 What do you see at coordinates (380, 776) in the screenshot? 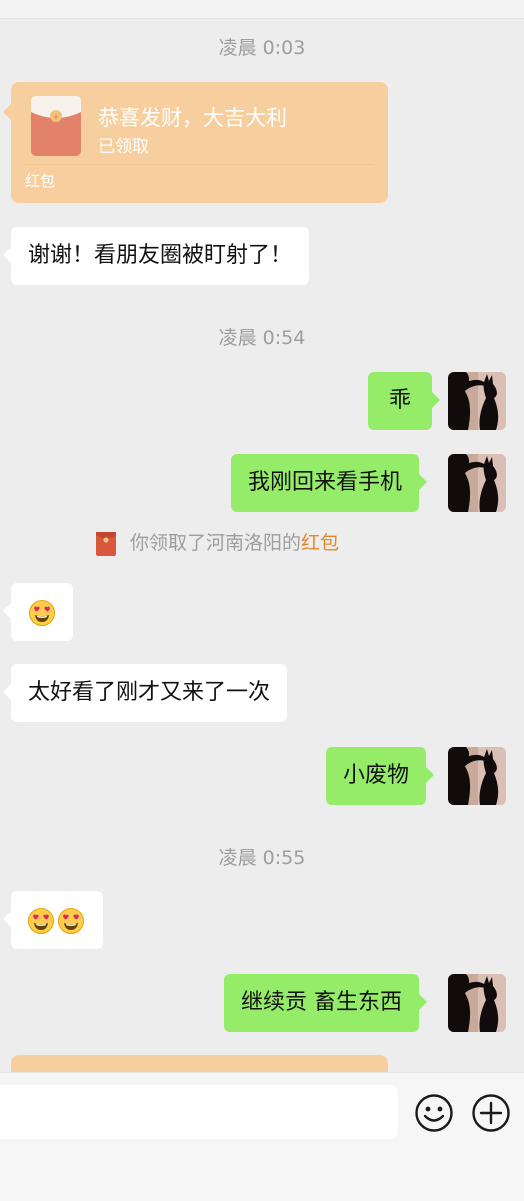
I see `message-bubble-outgoing: 小废物` at bounding box center [380, 776].